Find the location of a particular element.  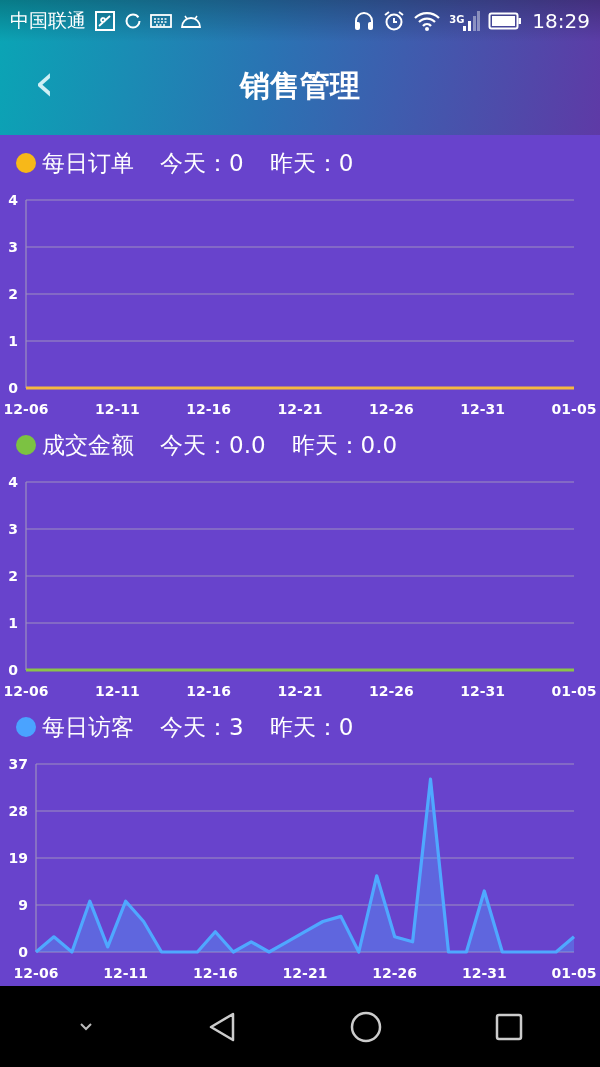

recents-icon is located at coordinates (509, 1026).